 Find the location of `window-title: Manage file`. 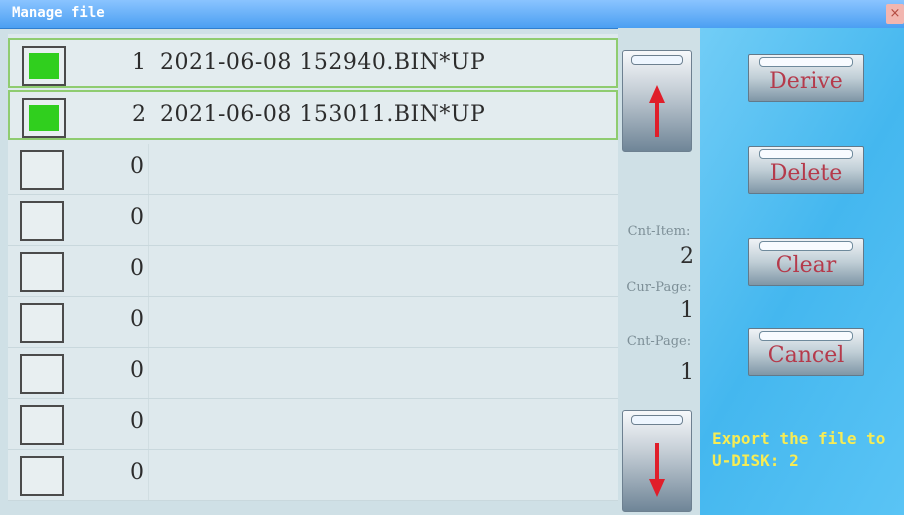

window-title: Manage file is located at coordinates (58, 13).